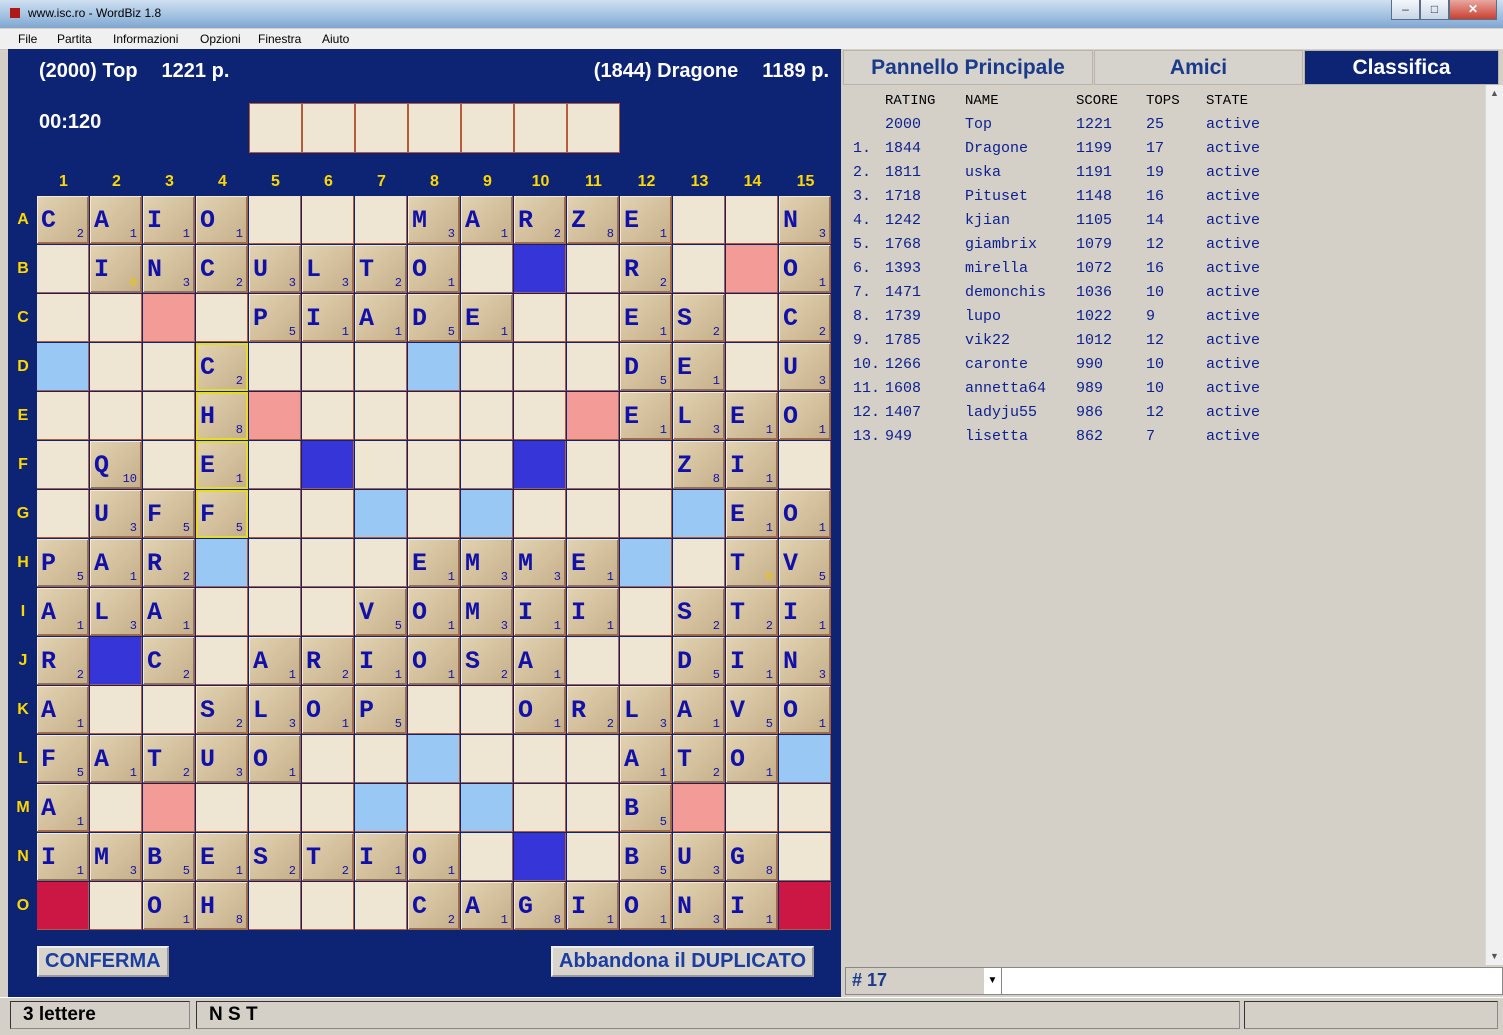 The width and height of the screenshot is (1503, 1035). I want to click on scroll-down-icon: ▼, so click(1494, 956).